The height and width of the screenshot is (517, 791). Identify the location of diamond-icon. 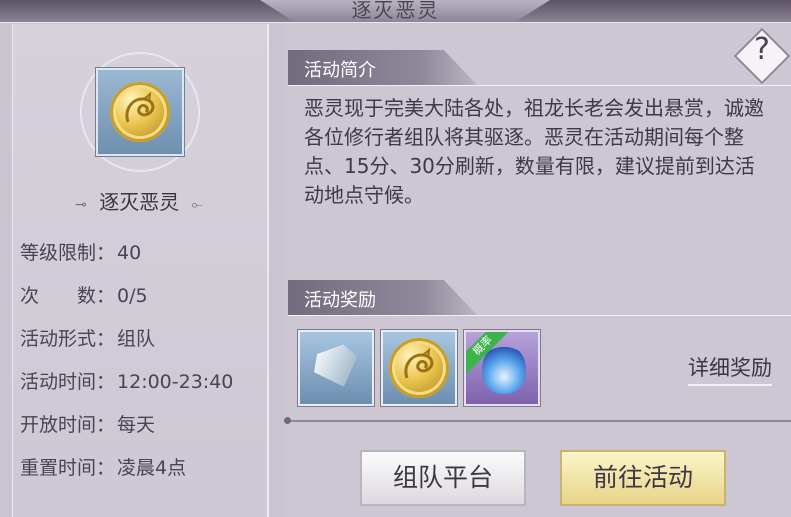
(337, 367).